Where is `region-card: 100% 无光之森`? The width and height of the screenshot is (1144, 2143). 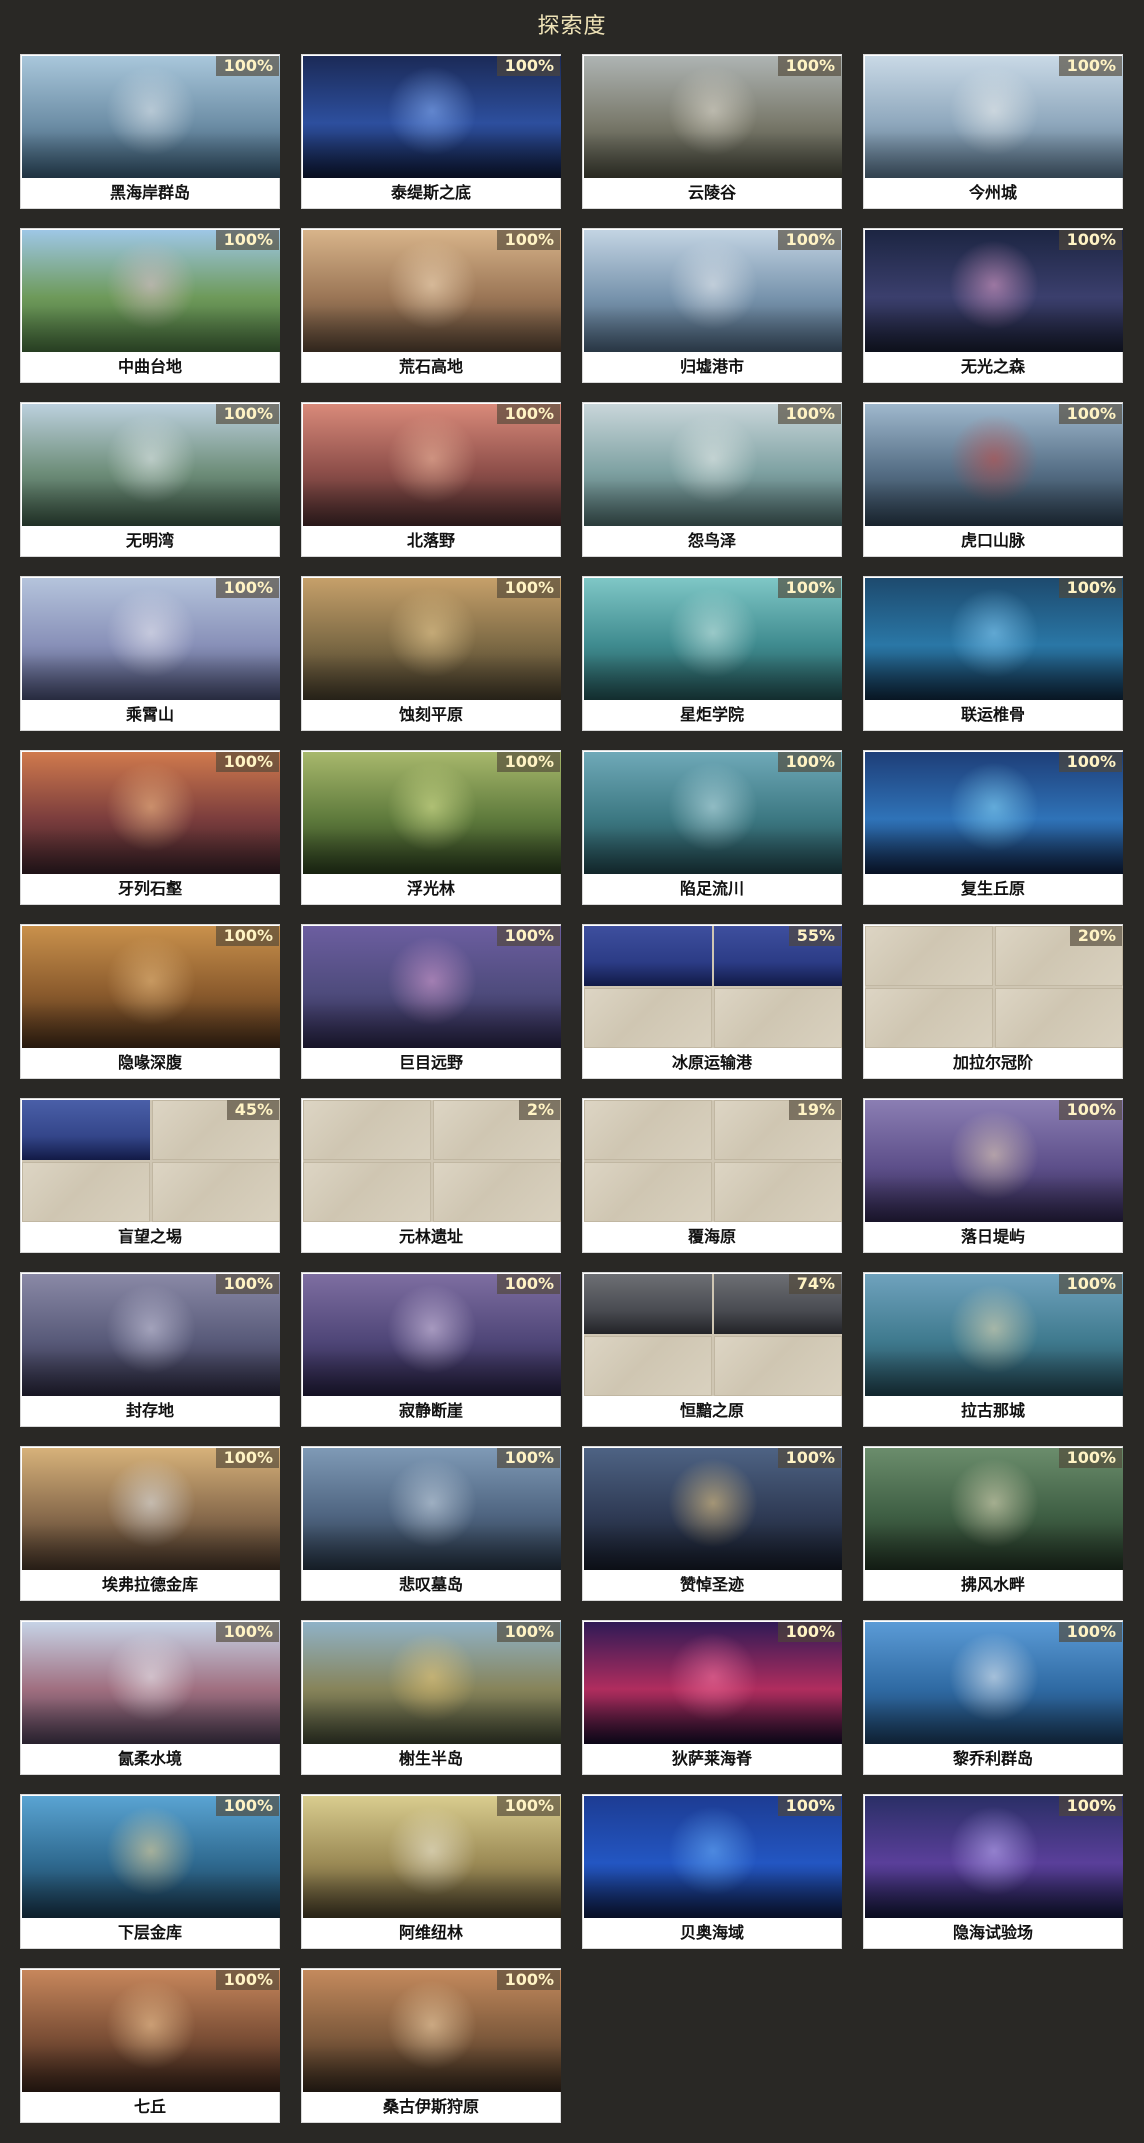
region-card: 100% 无光之森 is located at coordinates (993, 305).